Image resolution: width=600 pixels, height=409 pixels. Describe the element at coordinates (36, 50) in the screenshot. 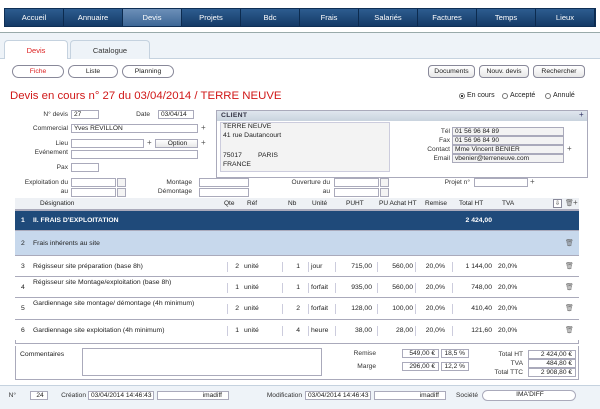

I see `tab-devis: Devis` at that location.